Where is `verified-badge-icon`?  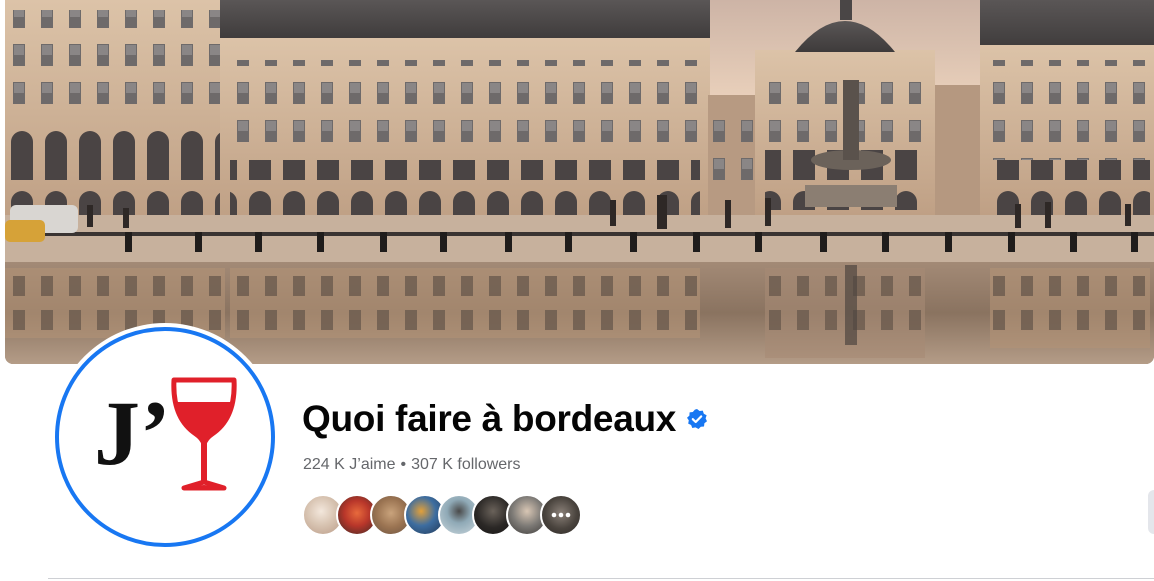 verified-badge-icon is located at coordinates (697, 419).